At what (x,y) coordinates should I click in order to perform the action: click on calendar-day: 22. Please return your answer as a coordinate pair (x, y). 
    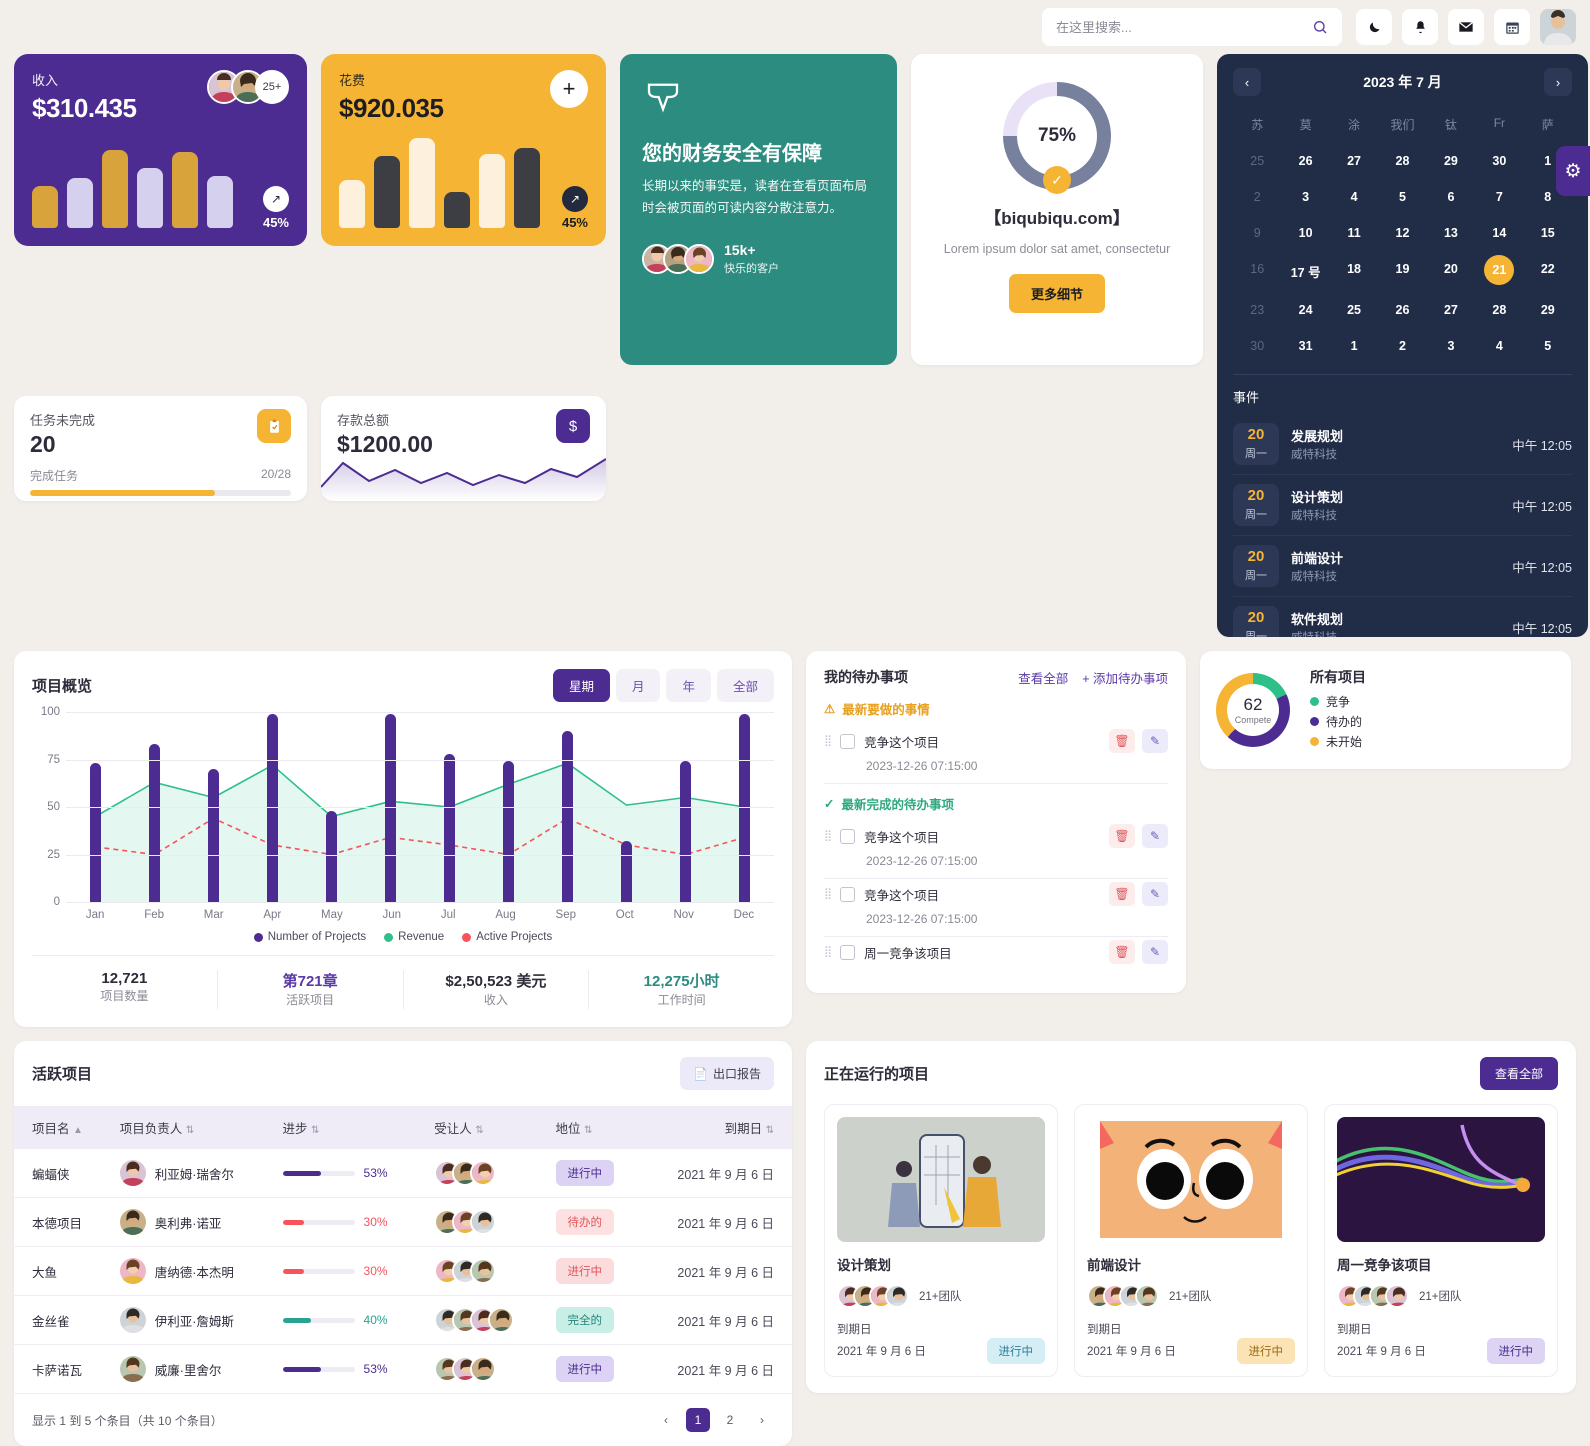
    Looking at the image, I should click on (1548, 271).